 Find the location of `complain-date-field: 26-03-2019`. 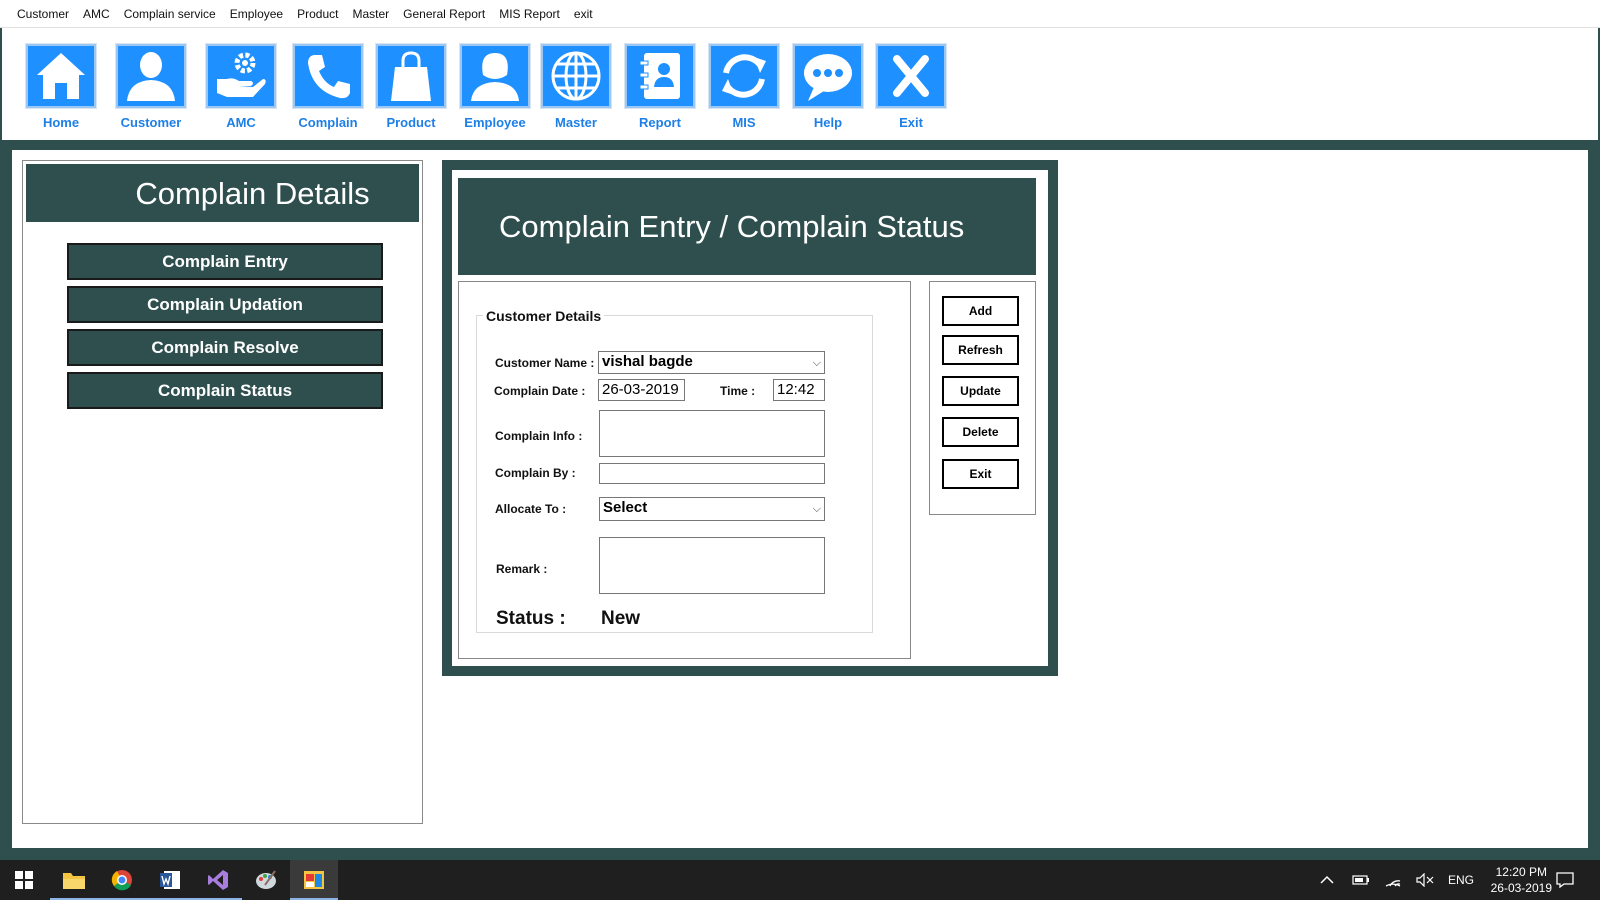

complain-date-field: 26-03-2019 is located at coordinates (641, 390).